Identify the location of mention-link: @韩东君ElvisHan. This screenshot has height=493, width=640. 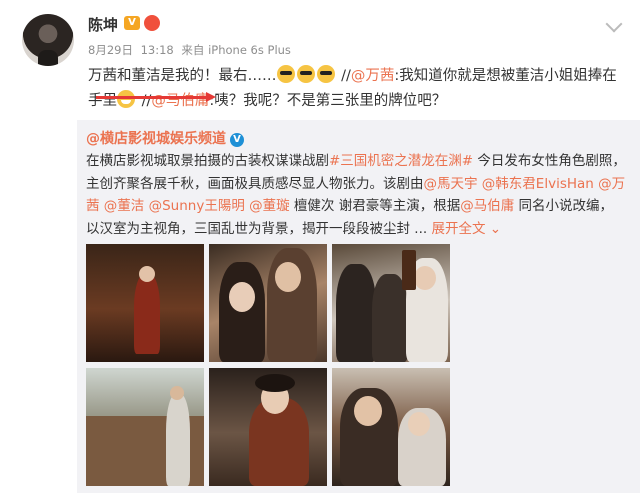
(538, 184).